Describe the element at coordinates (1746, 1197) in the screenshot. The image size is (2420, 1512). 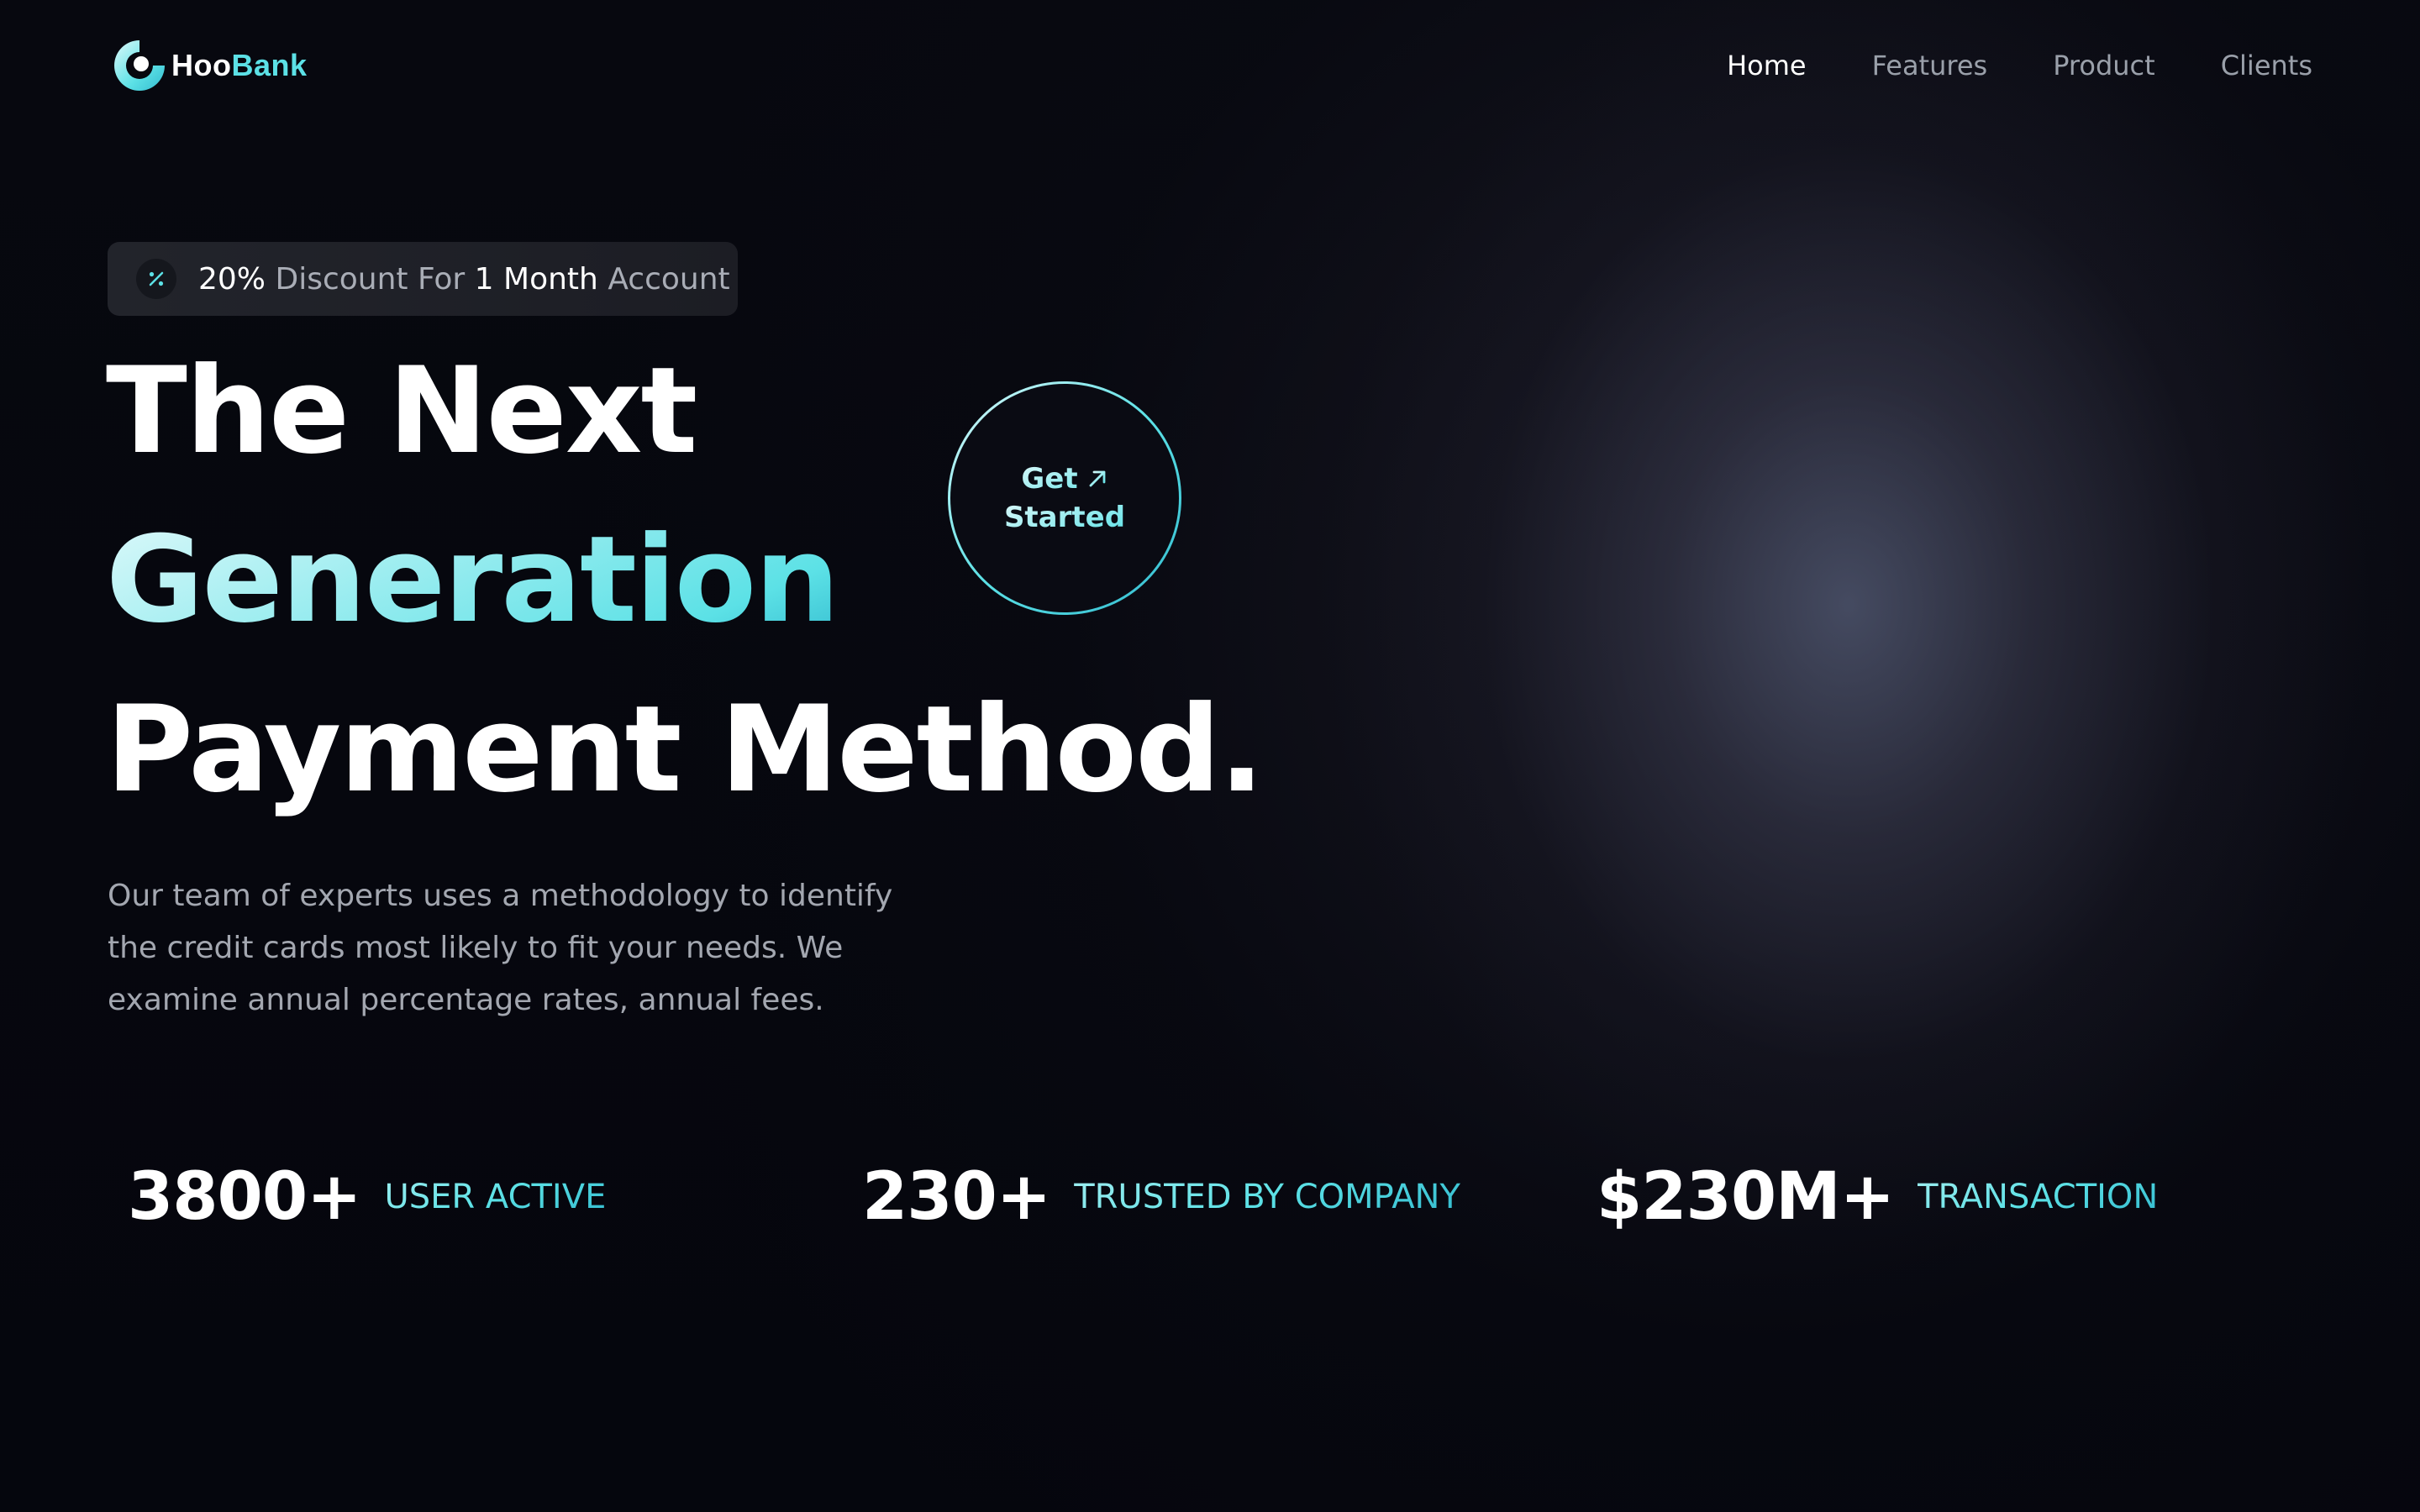
I see `stat-value: $230M+` at that location.